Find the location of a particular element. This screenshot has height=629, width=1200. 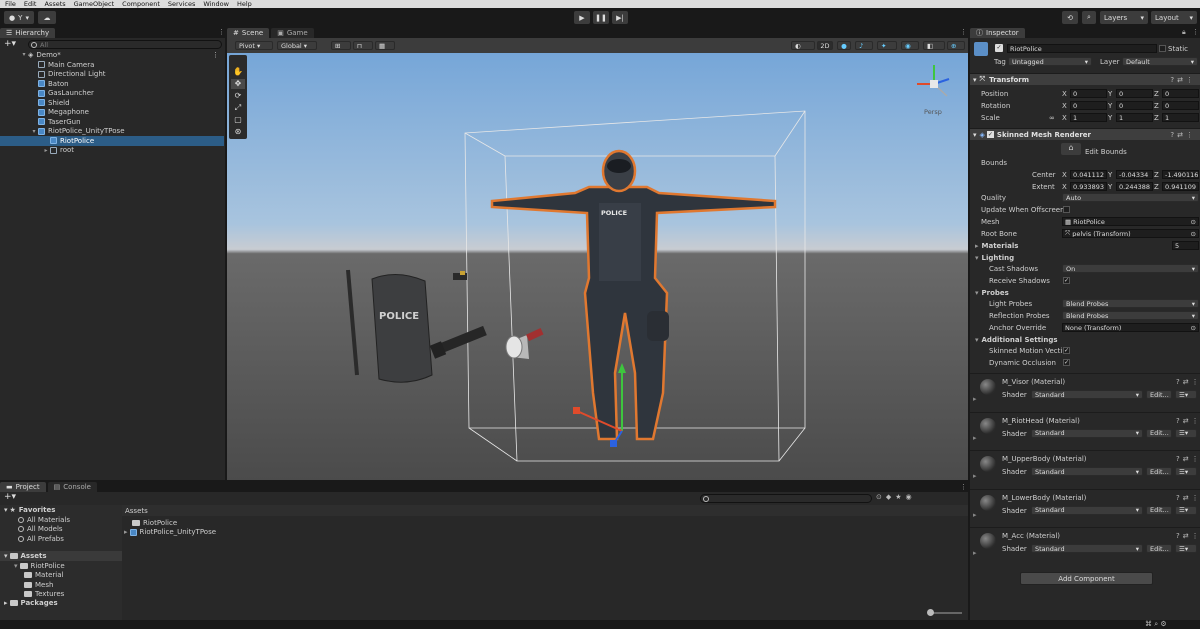

smr-enabled-checkbox: ✓ is located at coordinates (990, 134).